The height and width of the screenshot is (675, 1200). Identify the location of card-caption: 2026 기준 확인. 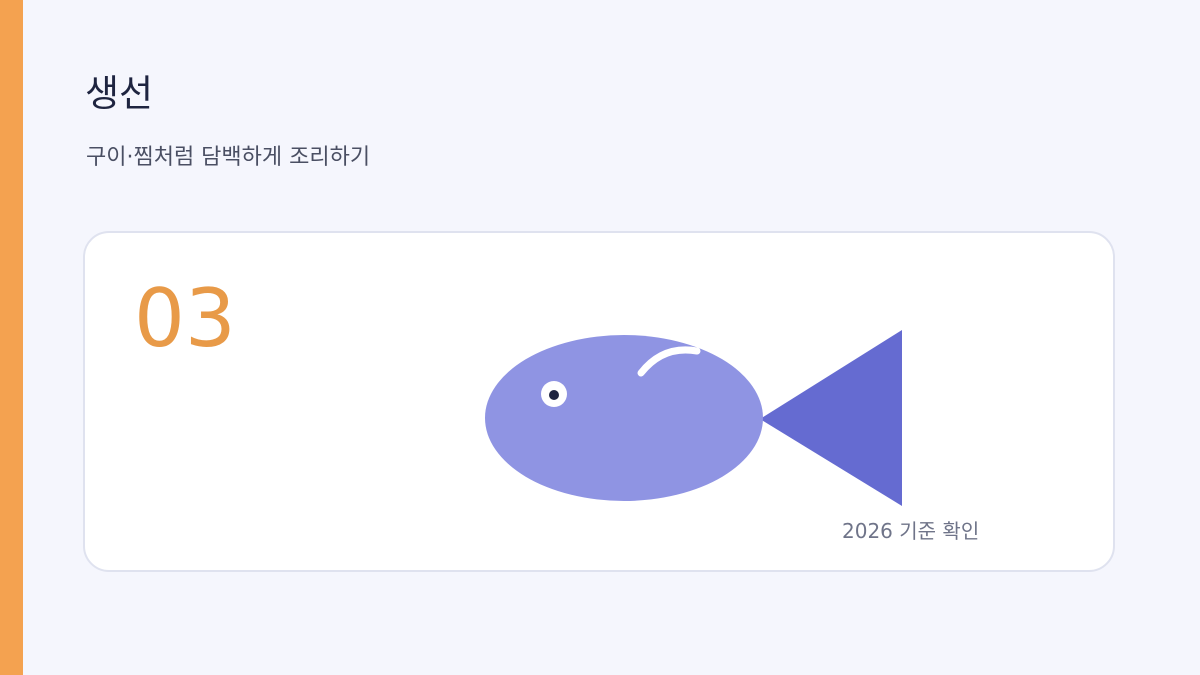
(911, 531).